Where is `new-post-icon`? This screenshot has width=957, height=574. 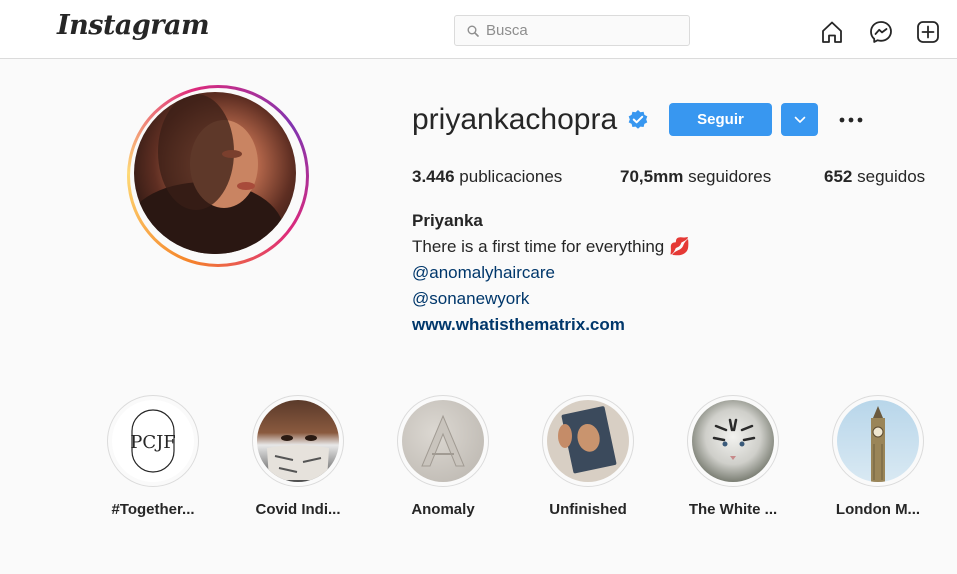
new-post-icon is located at coordinates (928, 32).